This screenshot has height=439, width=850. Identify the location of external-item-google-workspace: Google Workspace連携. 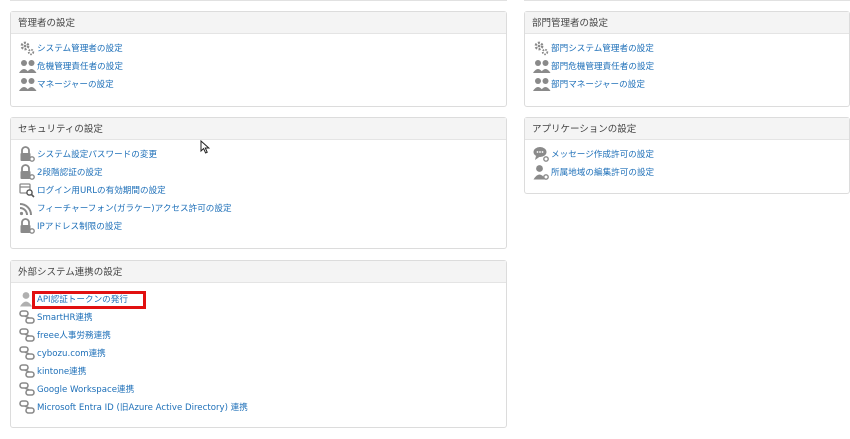
(262, 389).